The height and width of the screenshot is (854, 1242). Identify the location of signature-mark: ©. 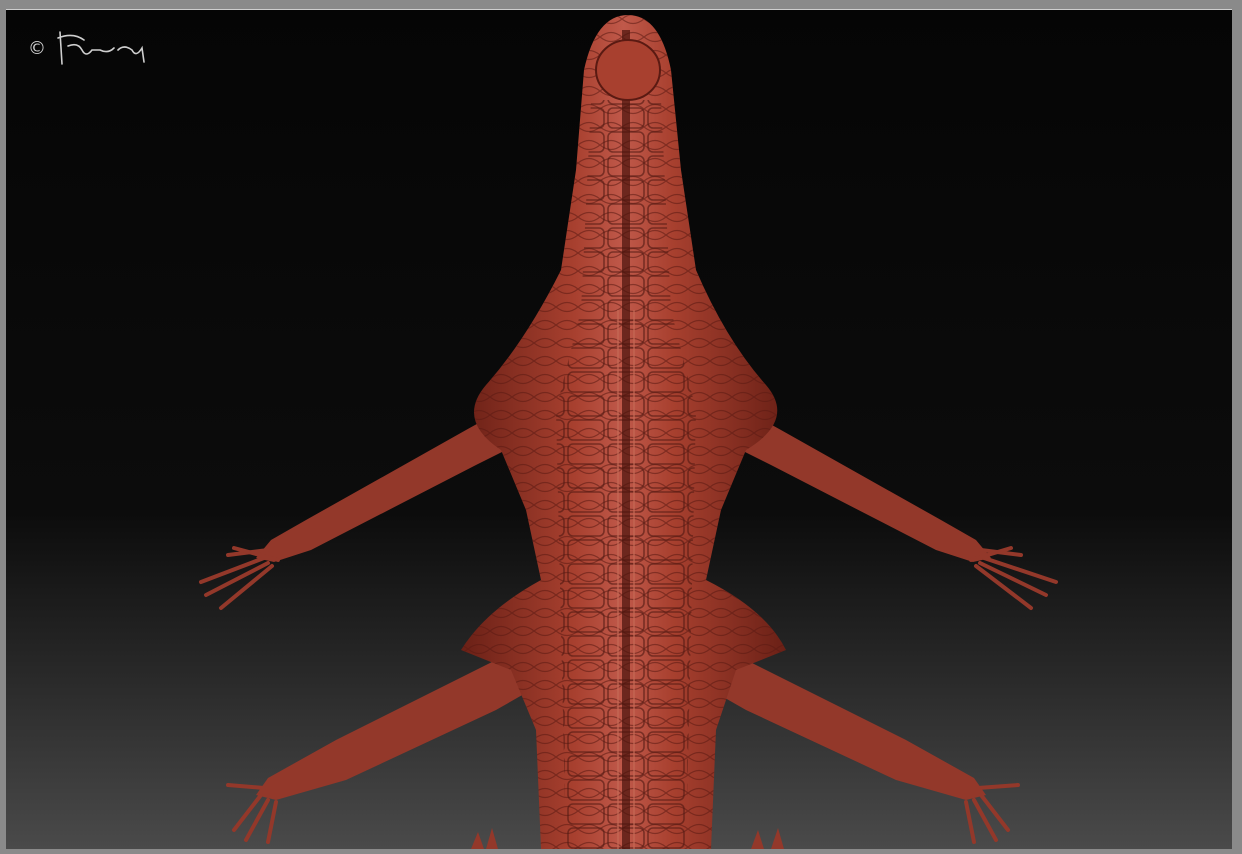
(86, 48).